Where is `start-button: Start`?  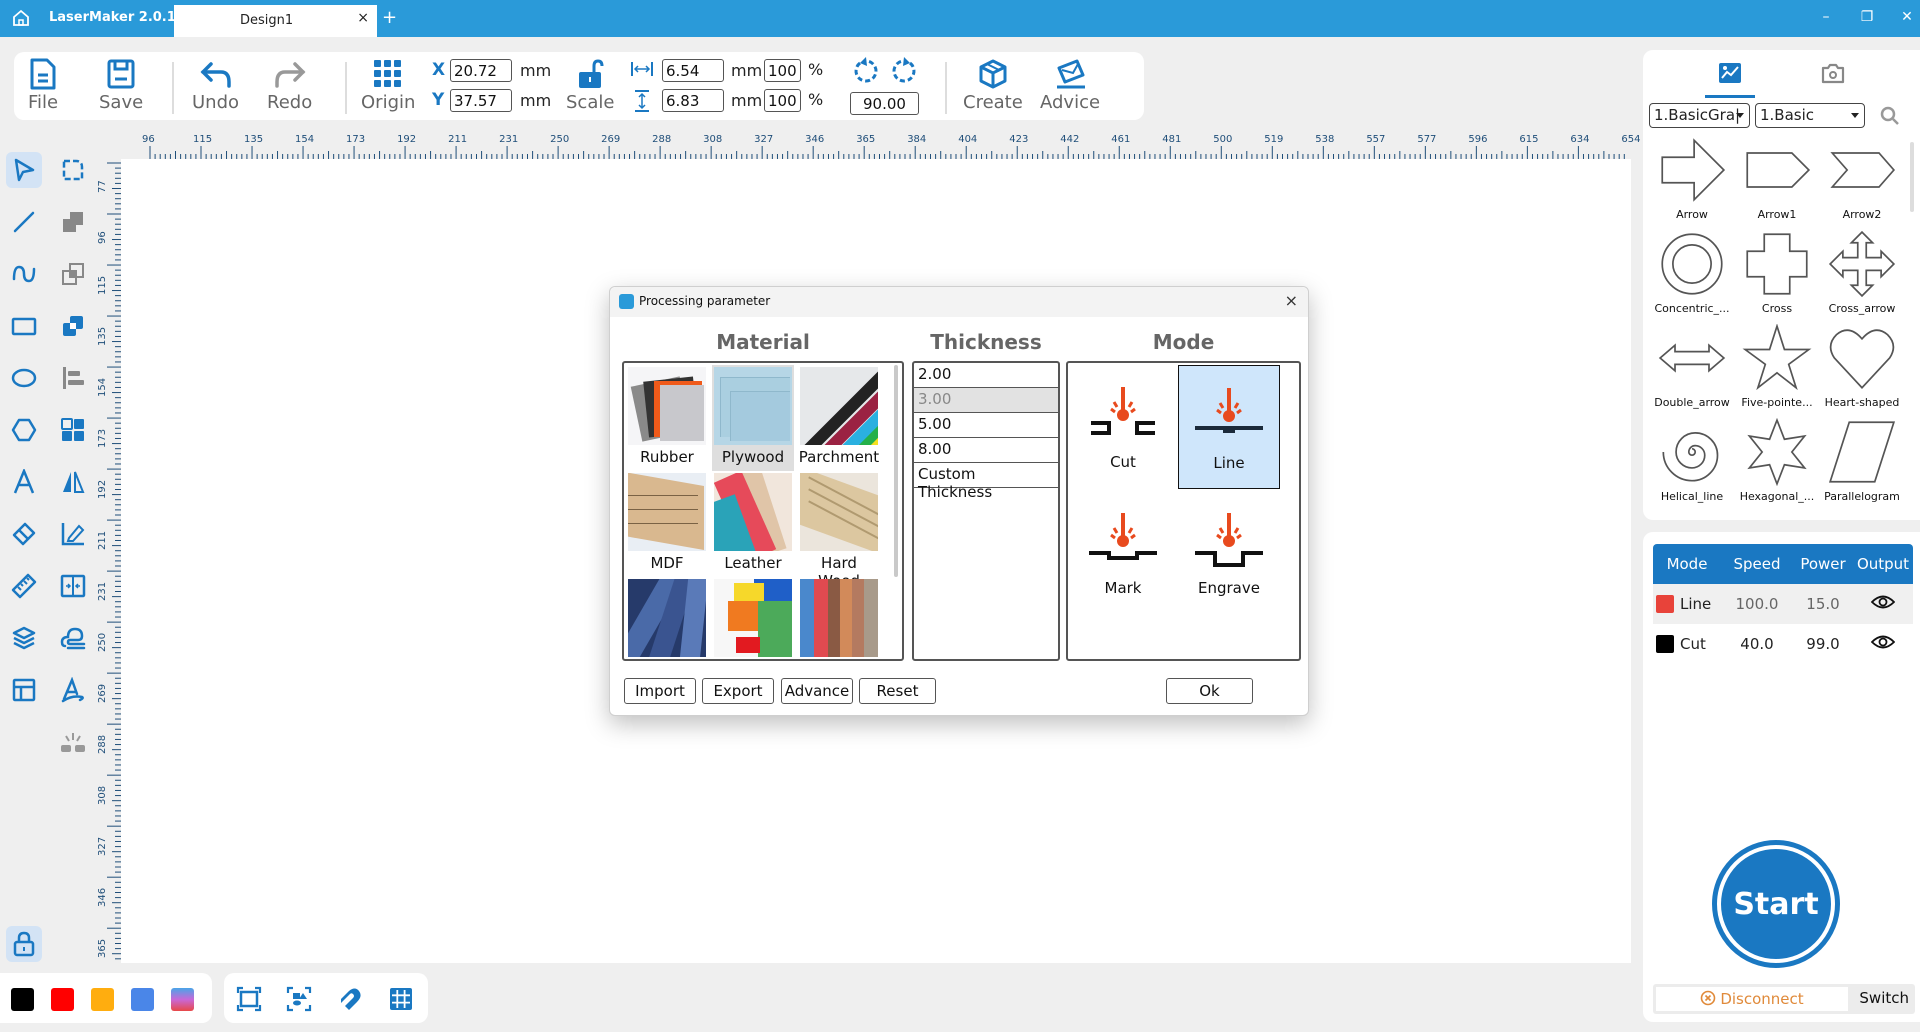
start-button: Start is located at coordinates (1776, 904).